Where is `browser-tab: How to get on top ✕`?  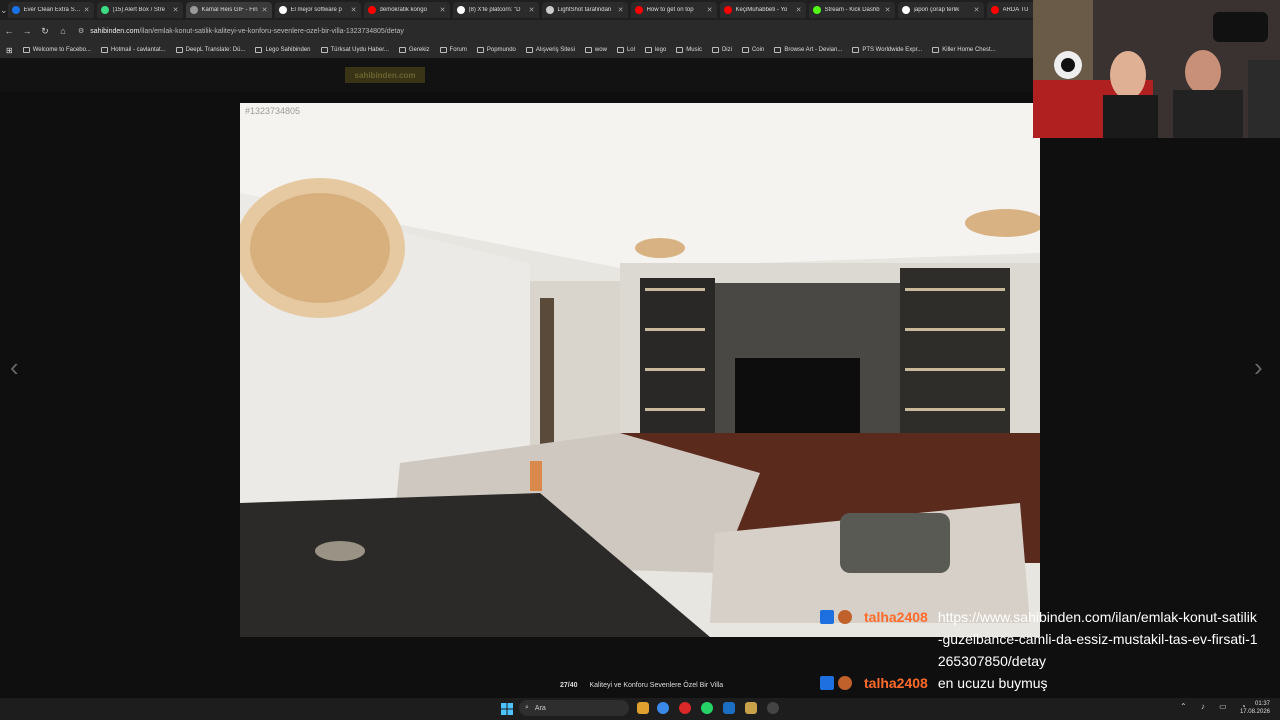
browser-tab: How to get on top ✕ is located at coordinates (673, 10).